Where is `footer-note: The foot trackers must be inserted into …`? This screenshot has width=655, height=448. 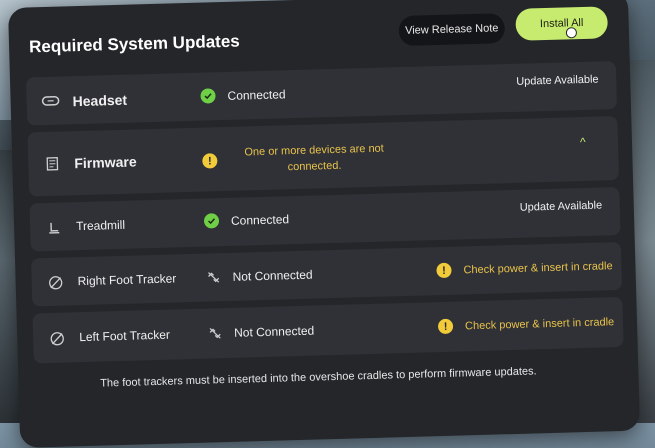 footer-note: The foot trackers must be inserted into … is located at coordinates (318, 377).